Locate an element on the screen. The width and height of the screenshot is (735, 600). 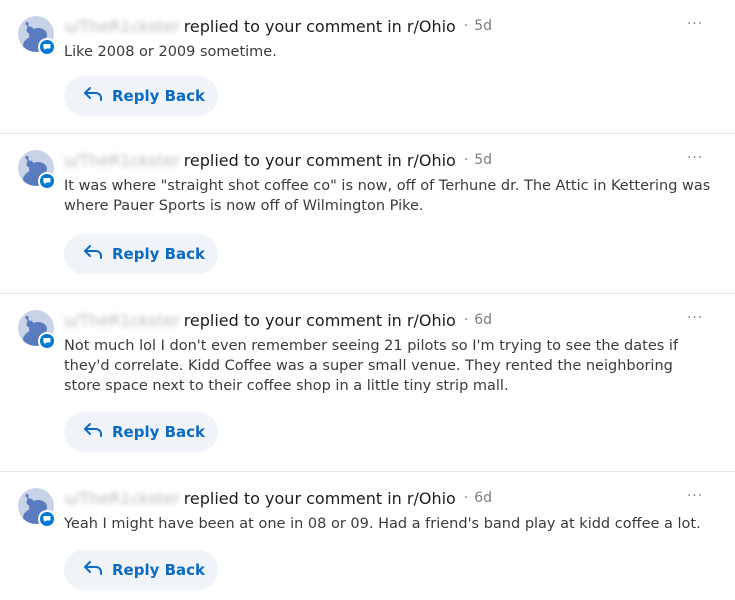
comment-body: Like 2008 or 2009 sometime. is located at coordinates (170, 52).